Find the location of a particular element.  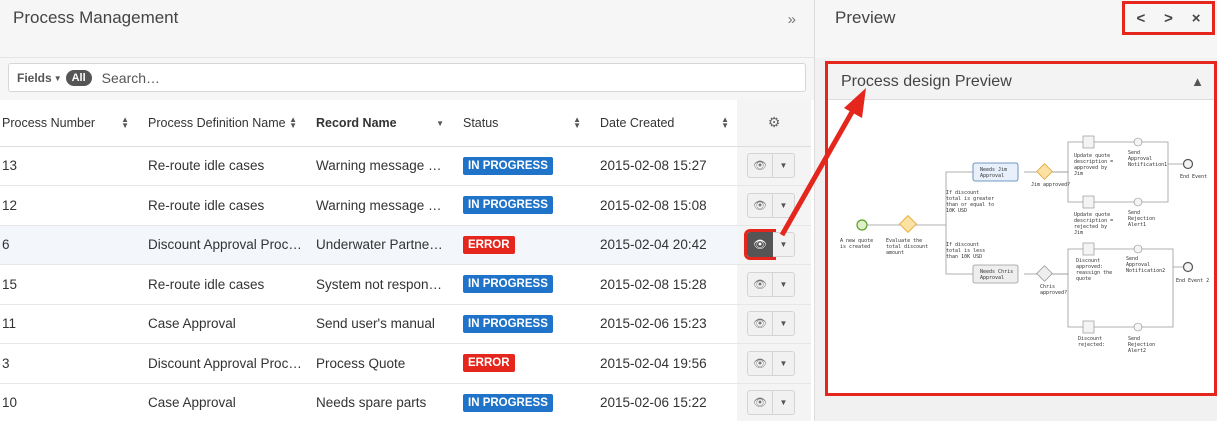

search-box: Fields ▼ All is located at coordinates (407, 77).